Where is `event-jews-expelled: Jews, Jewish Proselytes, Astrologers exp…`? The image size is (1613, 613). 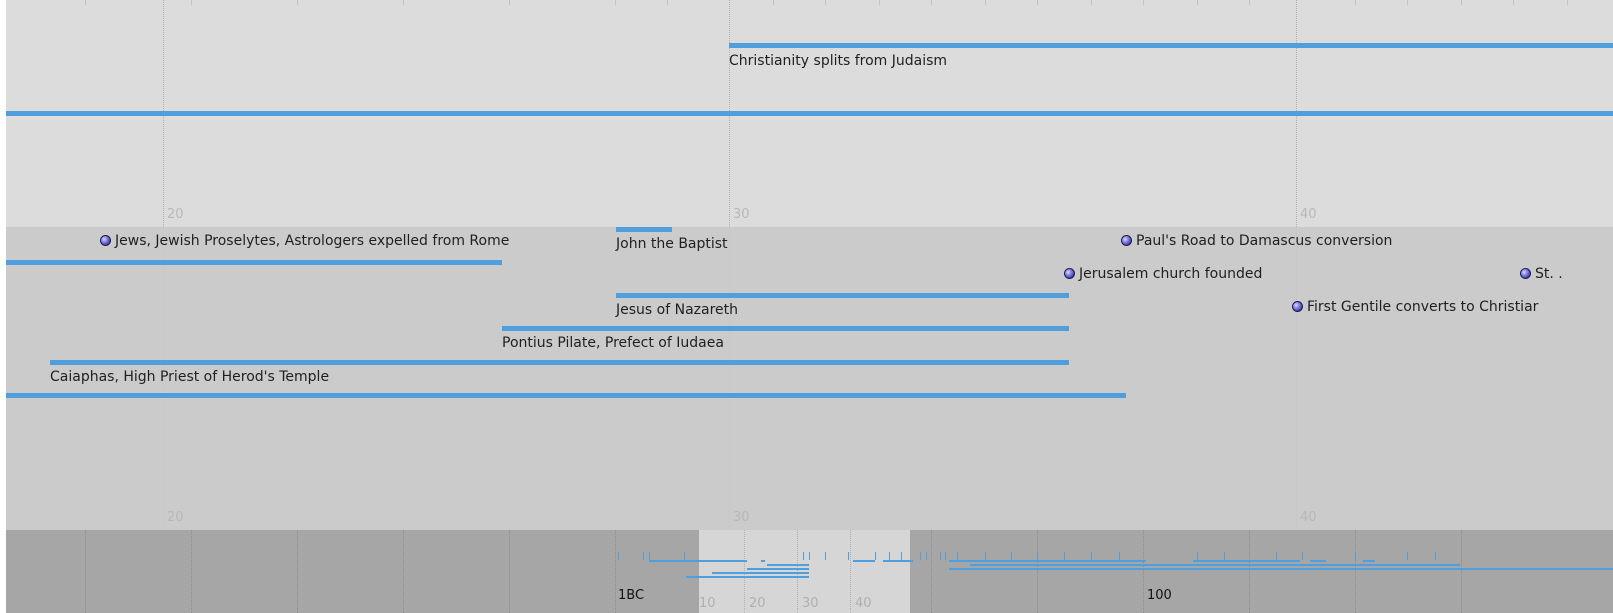 event-jews-expelled: Jews, Jewish Proselytes, Astrologers exp… is located at coordinates (304, 241).